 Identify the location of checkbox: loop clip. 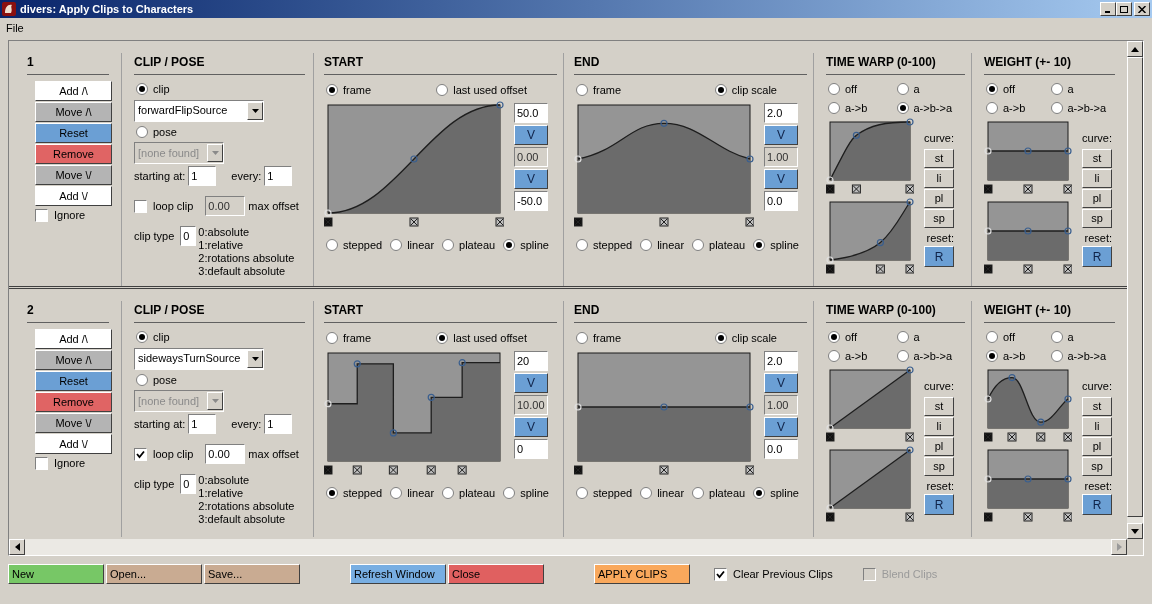
(164, 206).